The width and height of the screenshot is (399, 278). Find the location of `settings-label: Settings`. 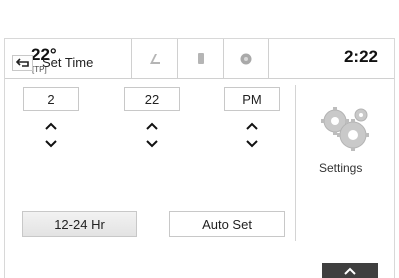

settings-label: Settings is located at coordinates (340, 168).